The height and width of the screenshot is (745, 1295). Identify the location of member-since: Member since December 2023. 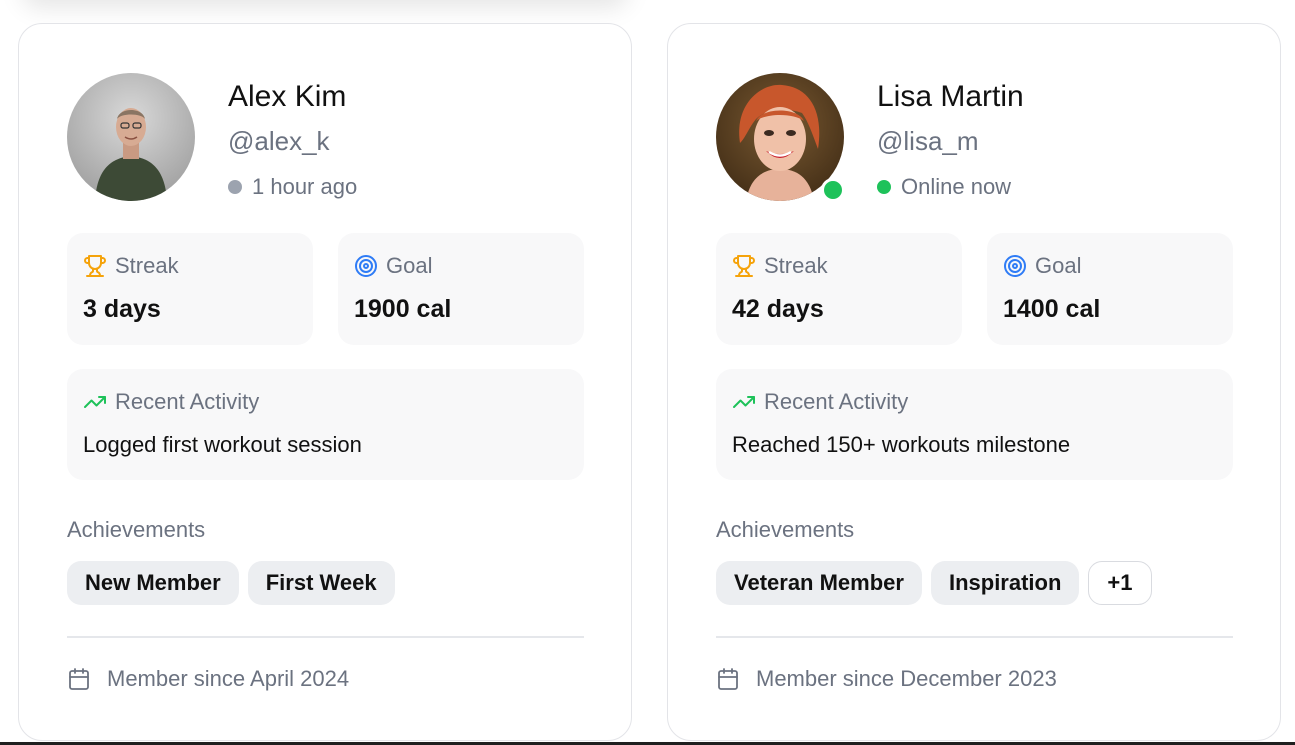
(886, 679).